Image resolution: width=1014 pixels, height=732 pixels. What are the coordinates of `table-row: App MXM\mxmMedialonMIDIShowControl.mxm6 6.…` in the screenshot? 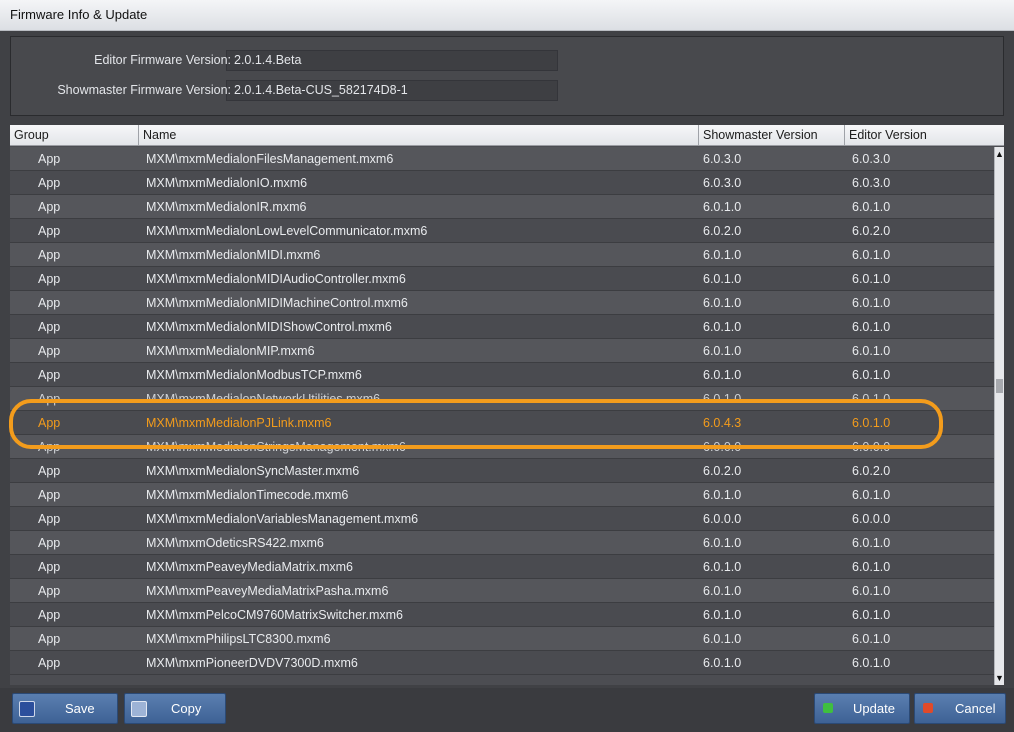 It's located at (502, 327).